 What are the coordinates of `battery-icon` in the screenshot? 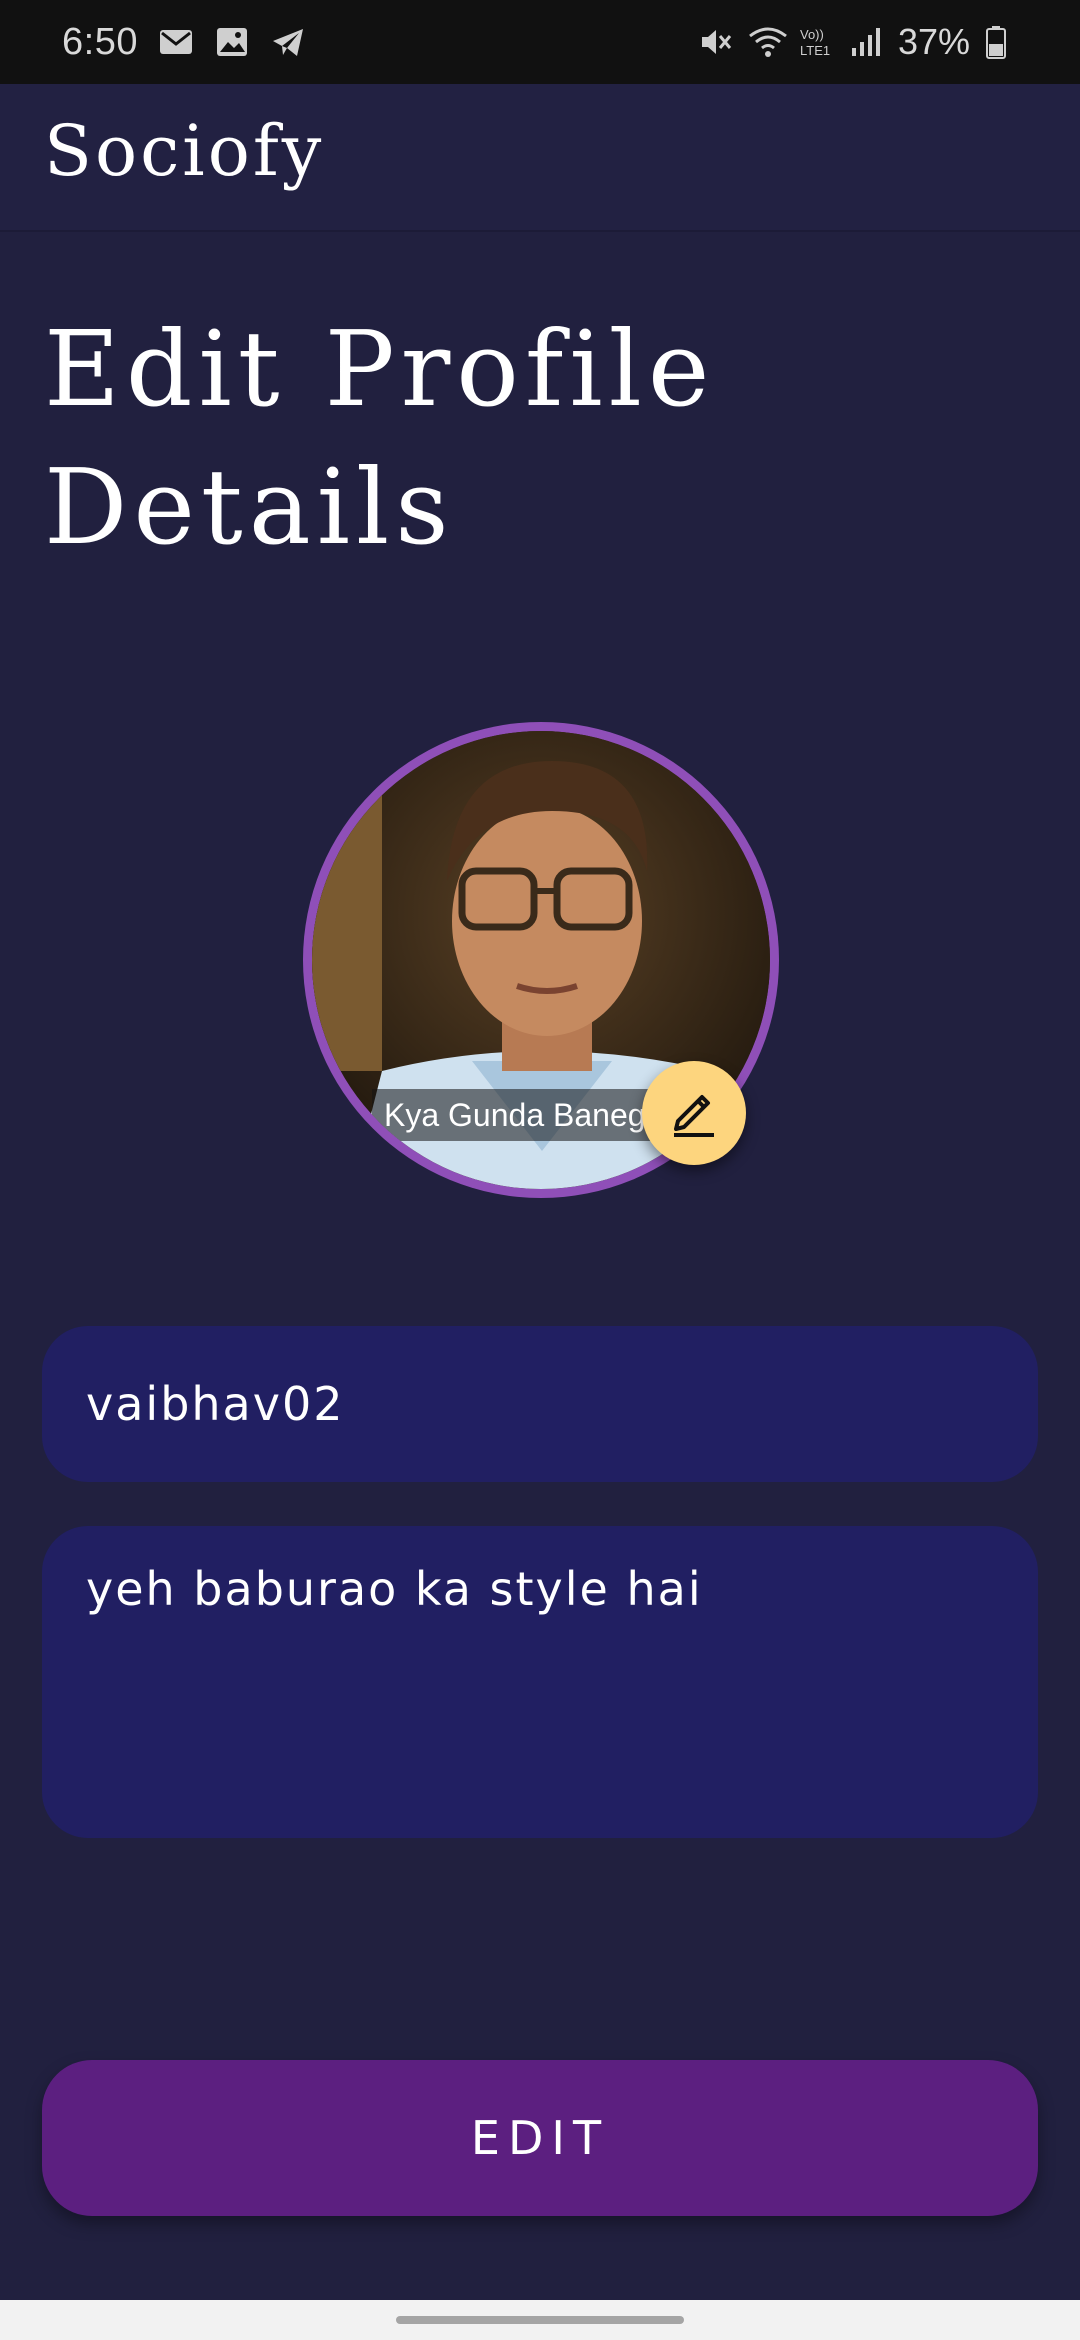 It's located at (1002, 42).